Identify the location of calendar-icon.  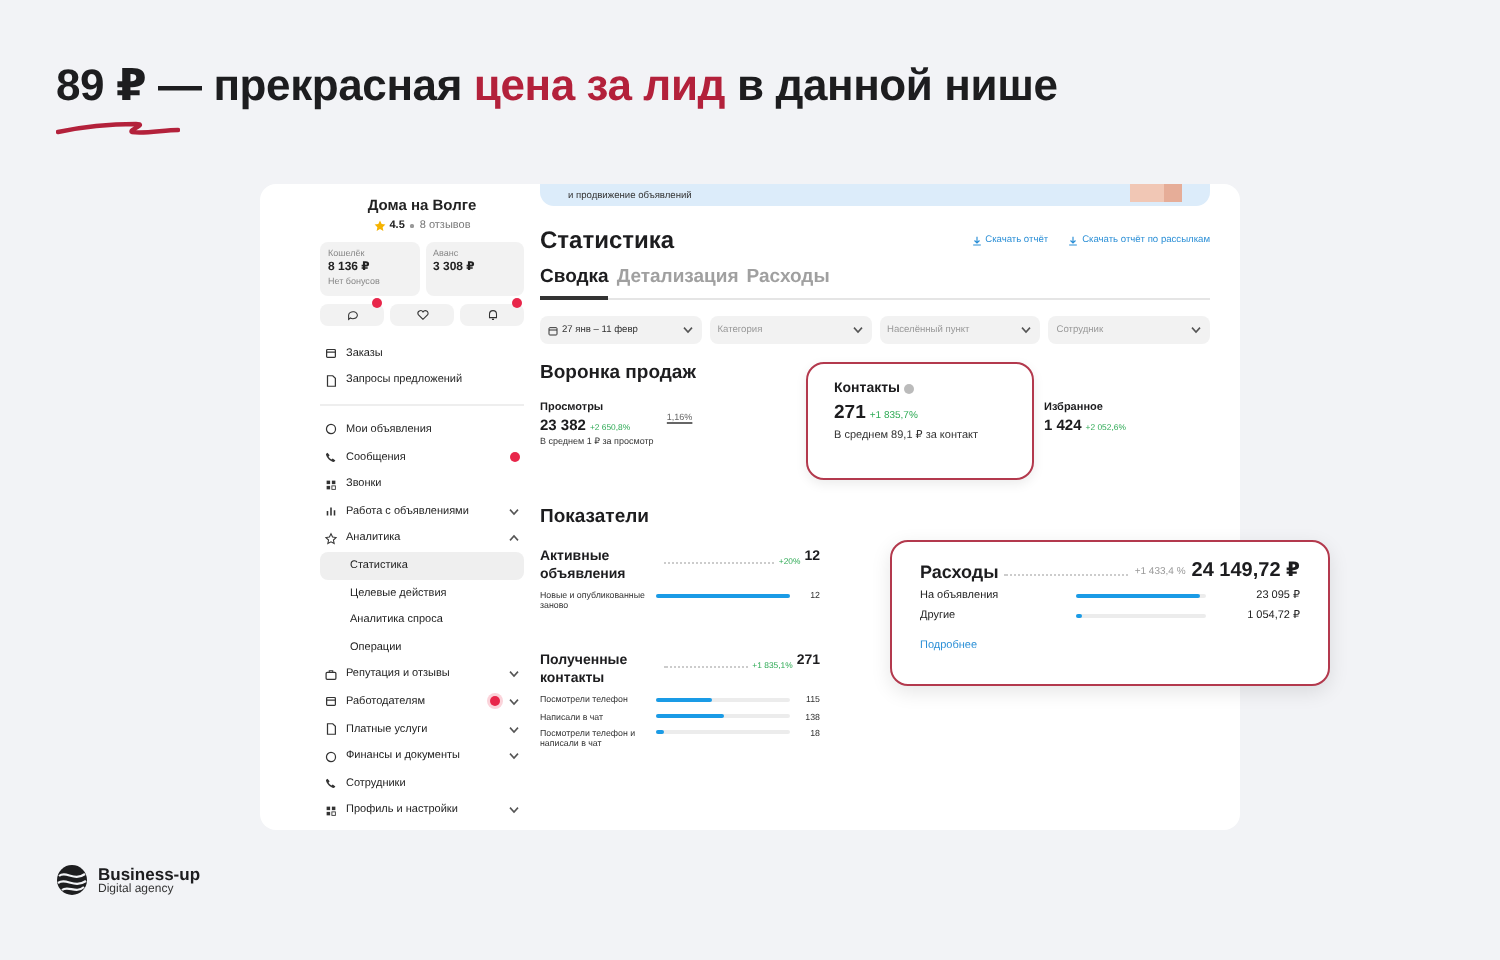
(553, 330).